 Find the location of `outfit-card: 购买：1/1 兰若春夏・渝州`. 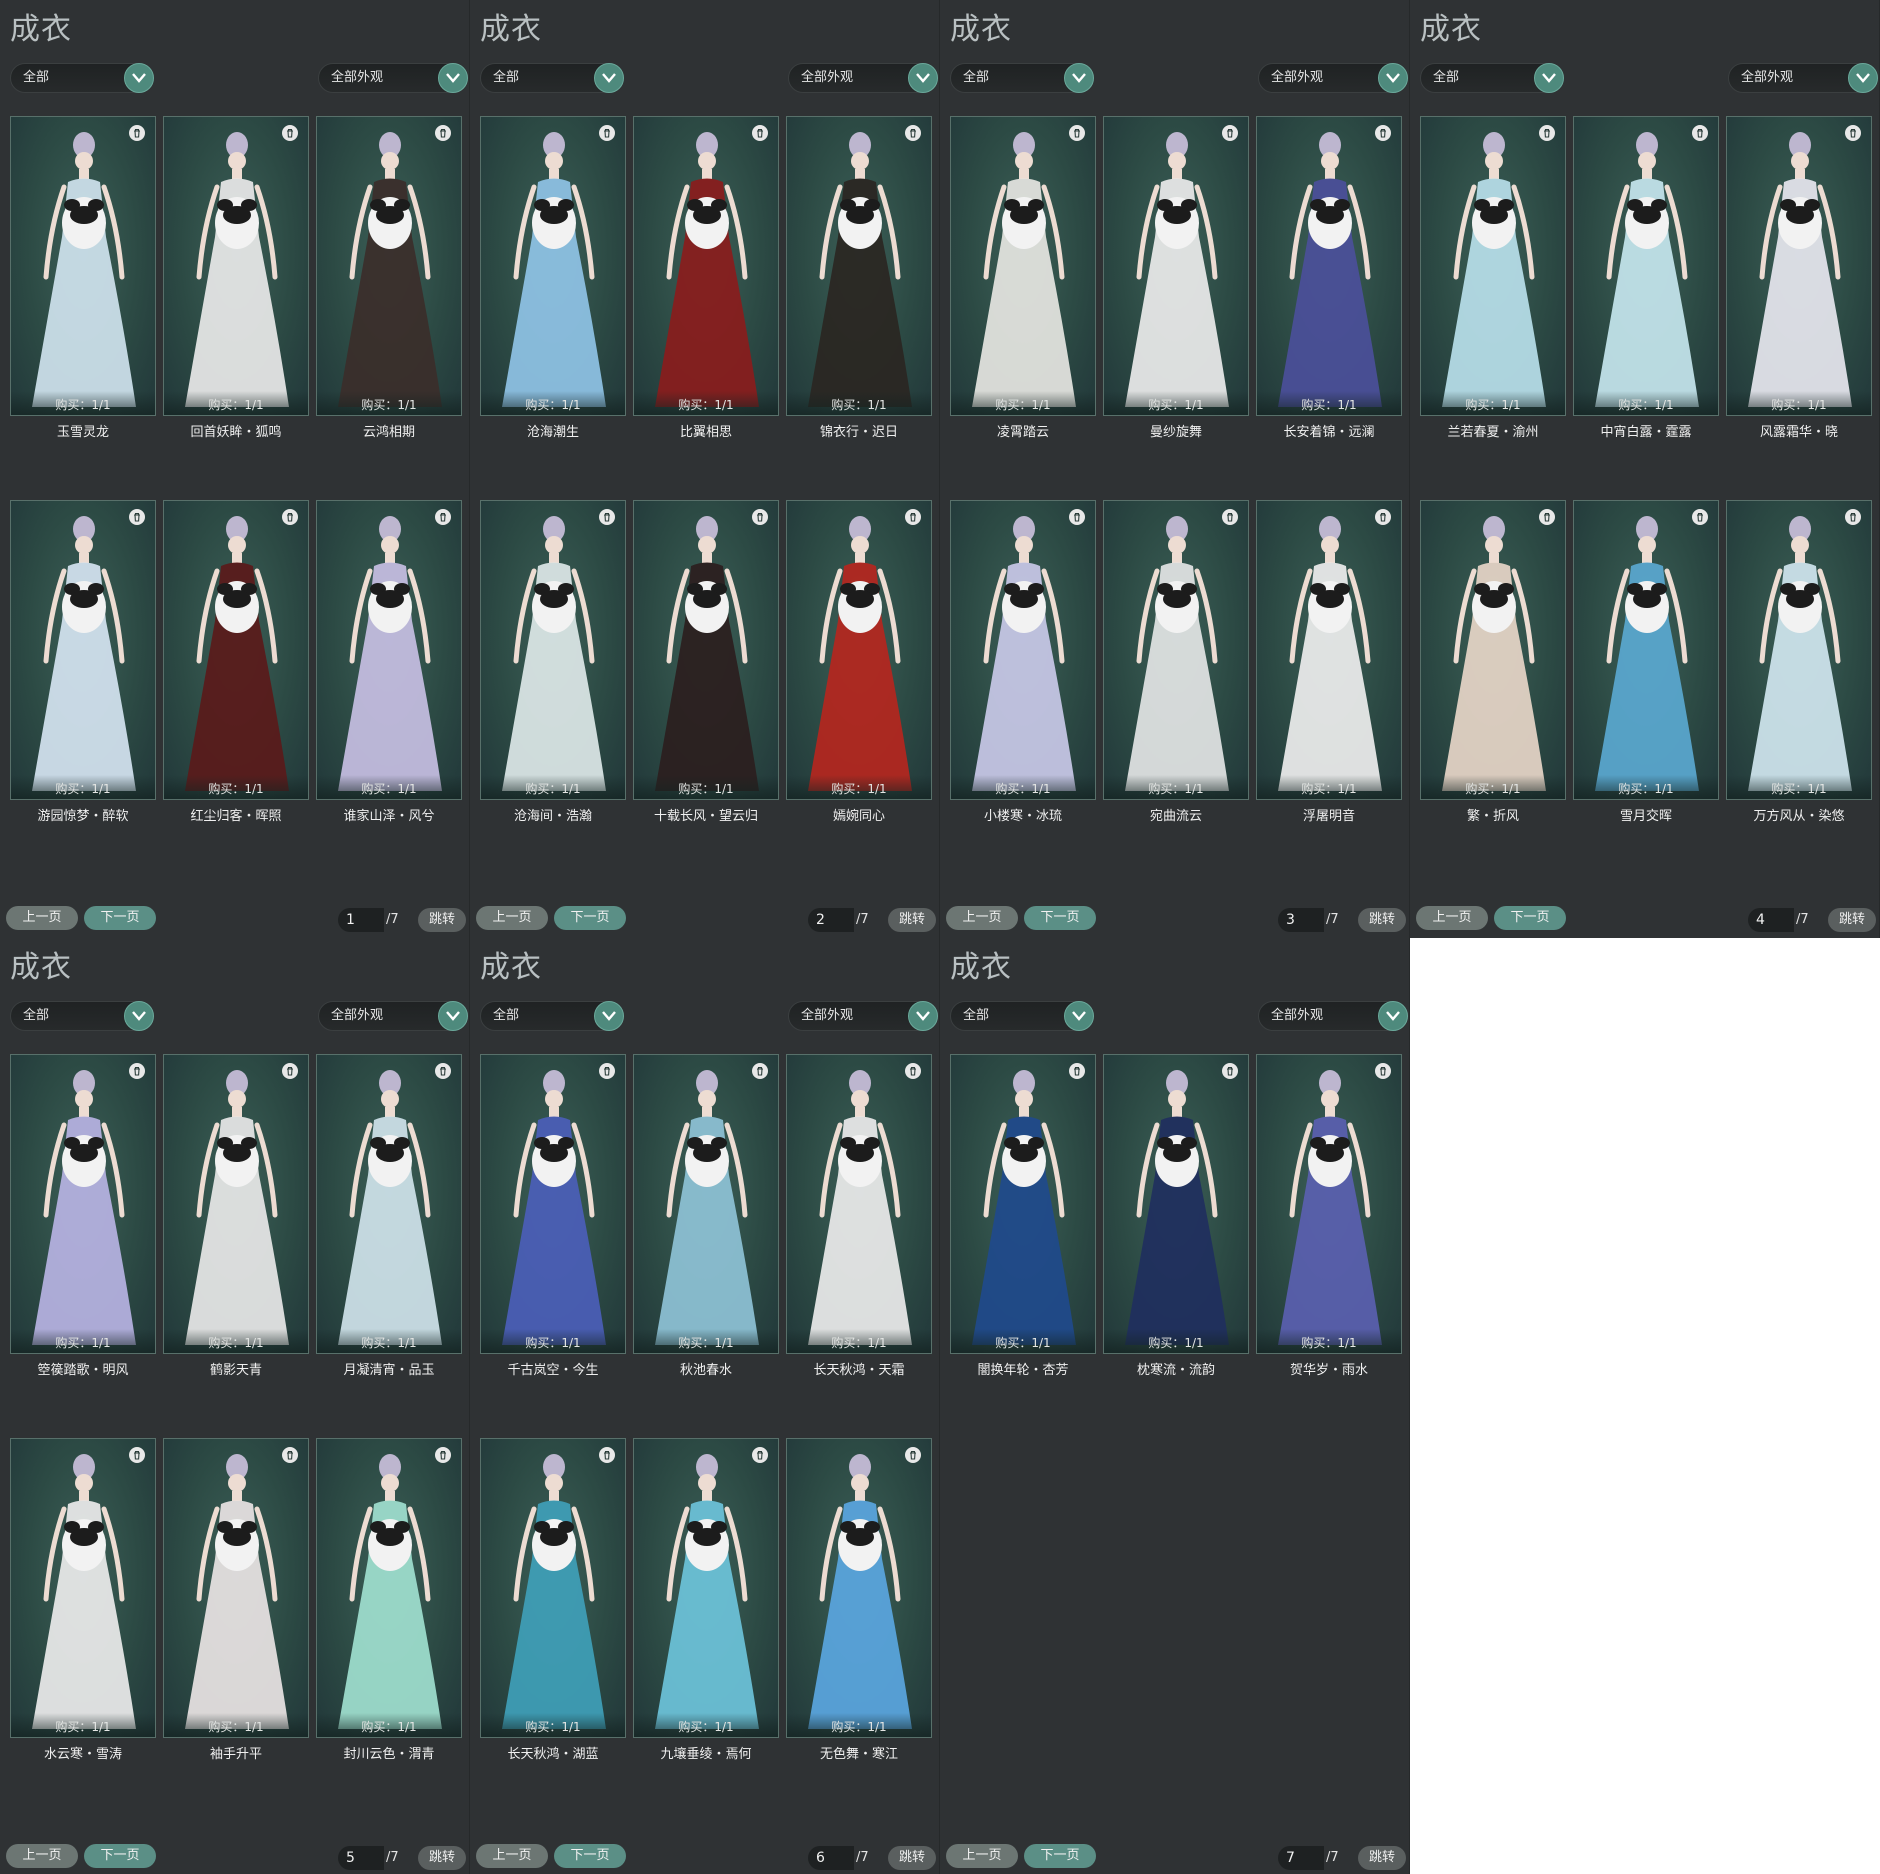

outfit-card: 购买：1/1 兰若春夏・渝州 is located at coordinates (1493, 308).